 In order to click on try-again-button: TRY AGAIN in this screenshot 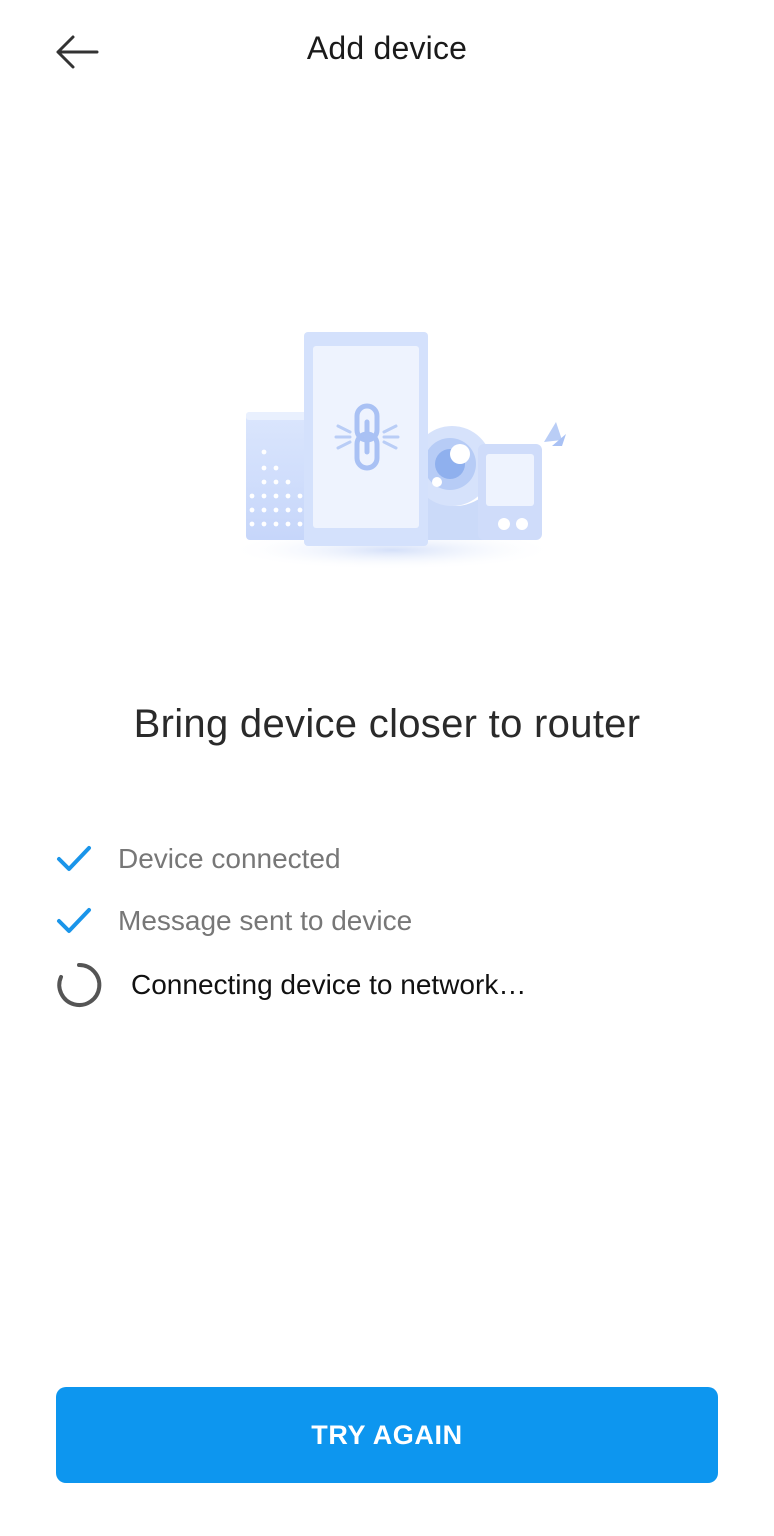, I will do `click(387, 1435)`.